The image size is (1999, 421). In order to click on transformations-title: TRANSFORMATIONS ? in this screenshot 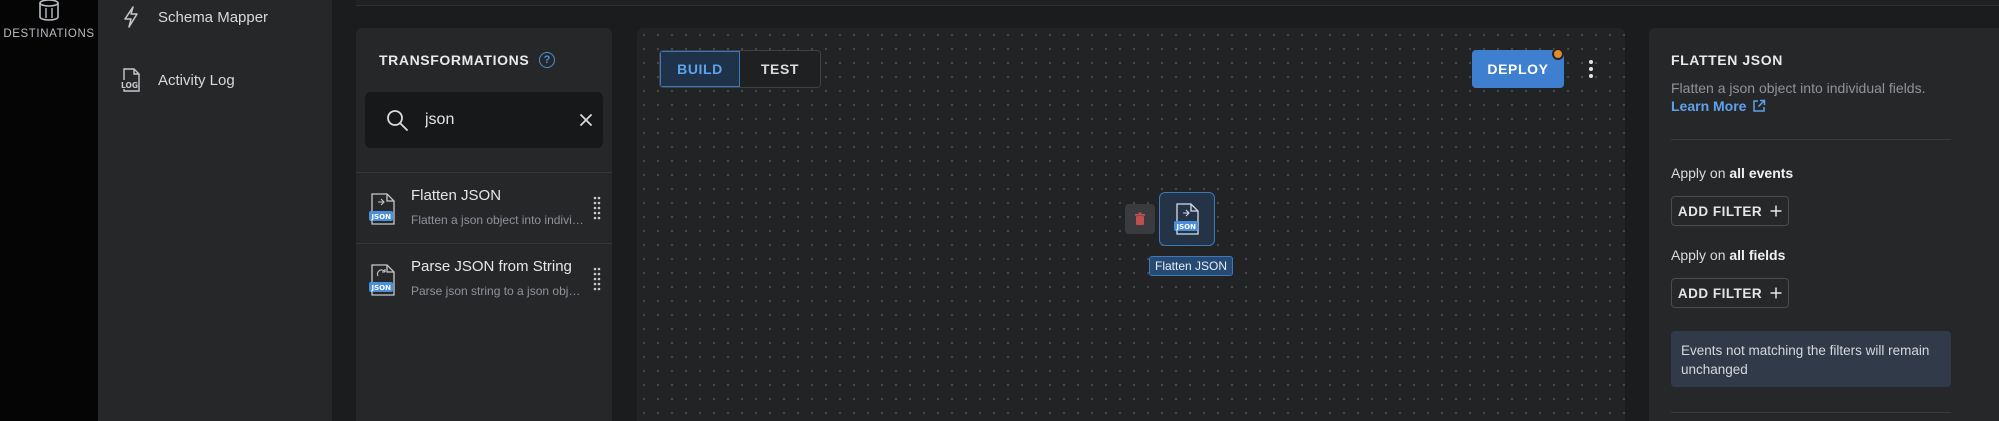, I will do `click(467, 60)`.